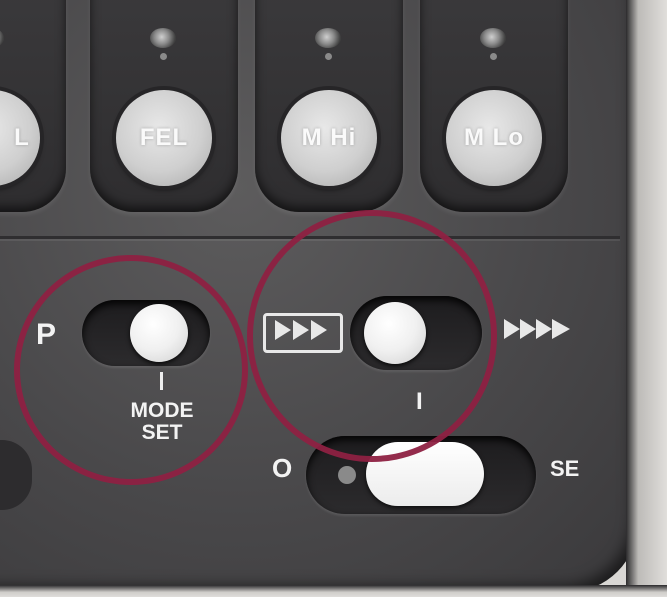 The image size is (667, 597). What do you see at coordinates (131, 370) in the screenshot?
I see `highlight-ring-mode-set` at bounding box center [131, 370].